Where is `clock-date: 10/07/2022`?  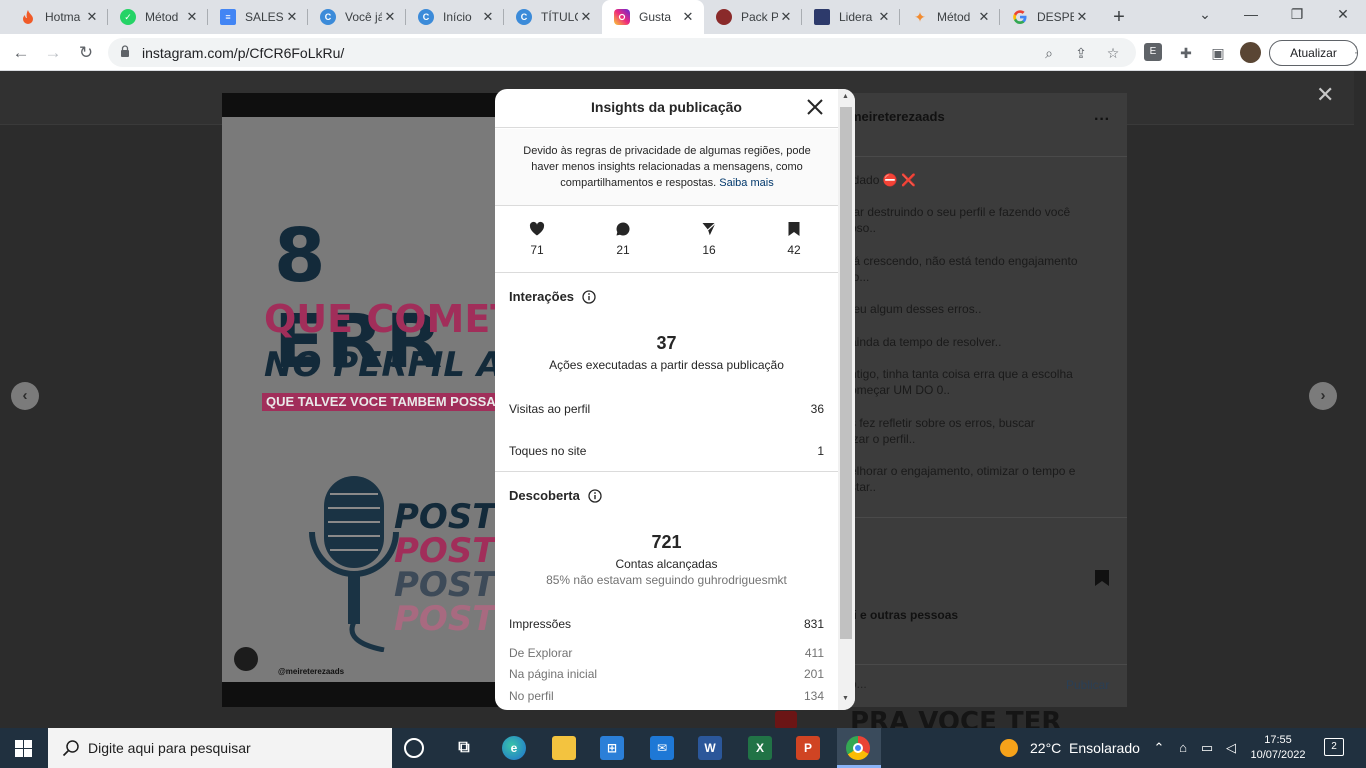
clock-date: 10/07/2022 is located at coordinates (1278, 755).